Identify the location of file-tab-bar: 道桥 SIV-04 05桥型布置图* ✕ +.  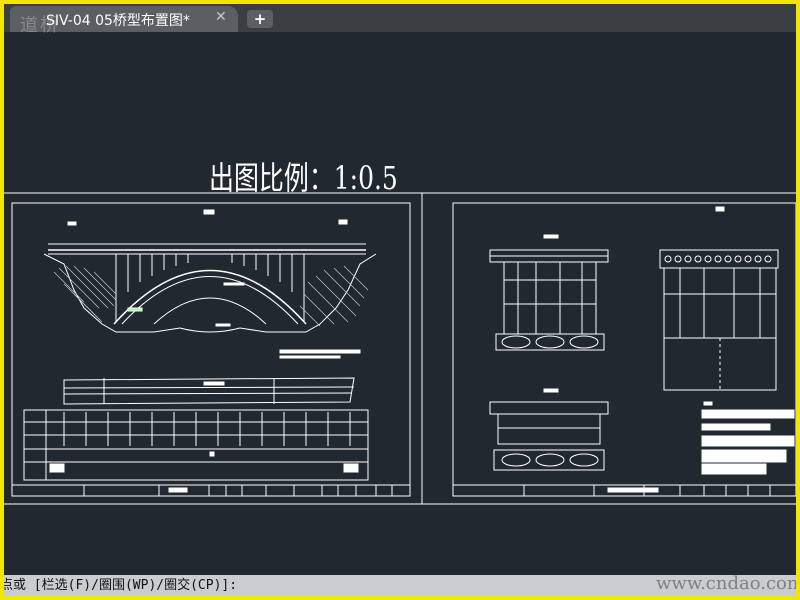
(400, 20).